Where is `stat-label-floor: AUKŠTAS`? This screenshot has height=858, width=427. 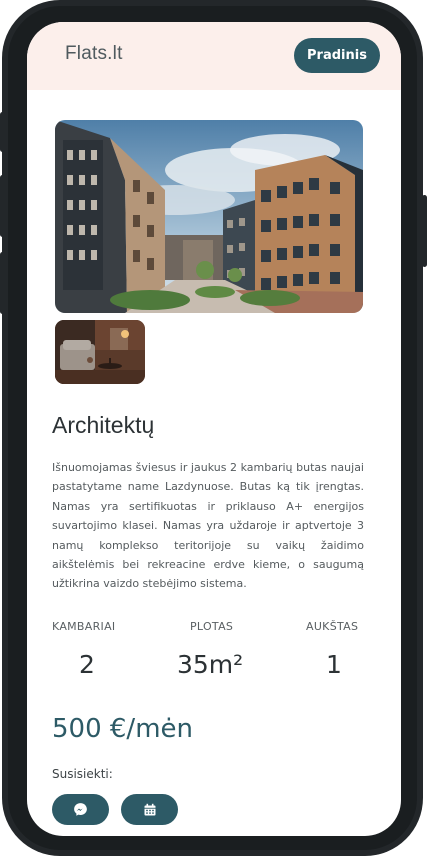
stat-label-floor: AUKŠTAS is located at coordinates (332, 626).